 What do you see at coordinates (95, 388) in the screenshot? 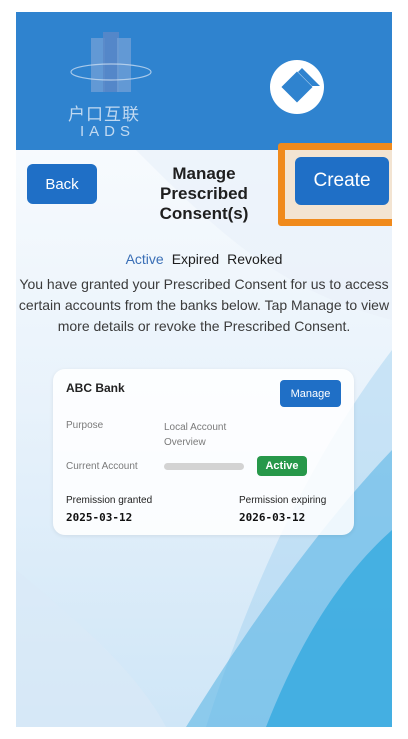
I see `bank-name: ABC Bank` at bounding box center [95, 388].